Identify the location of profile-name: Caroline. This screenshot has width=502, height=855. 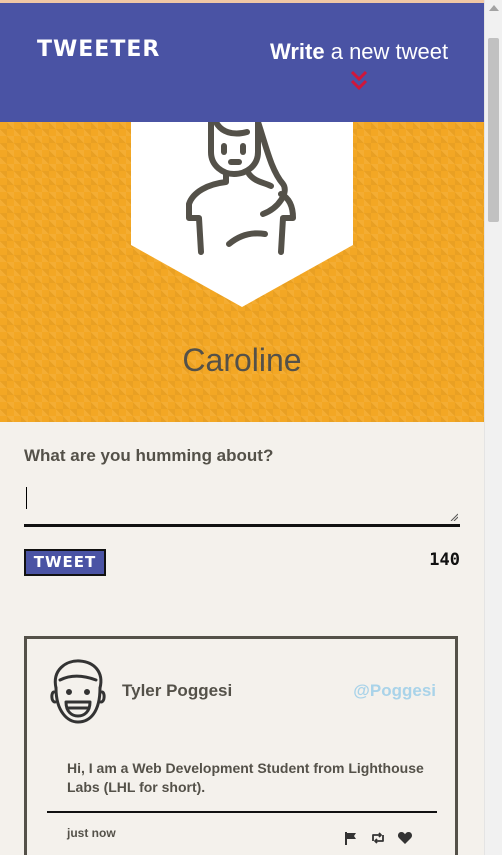
(242, 360).